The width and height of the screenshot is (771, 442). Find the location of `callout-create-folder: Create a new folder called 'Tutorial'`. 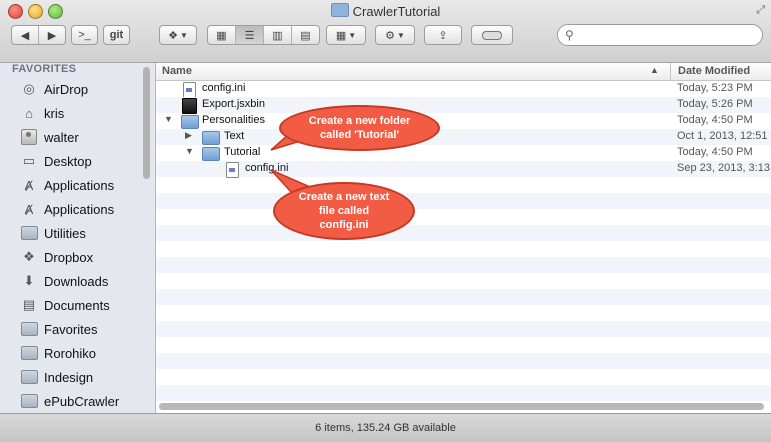

callout-create-folder: Create a new folder called 'Tutorial' is located at coordinates (359, 128).